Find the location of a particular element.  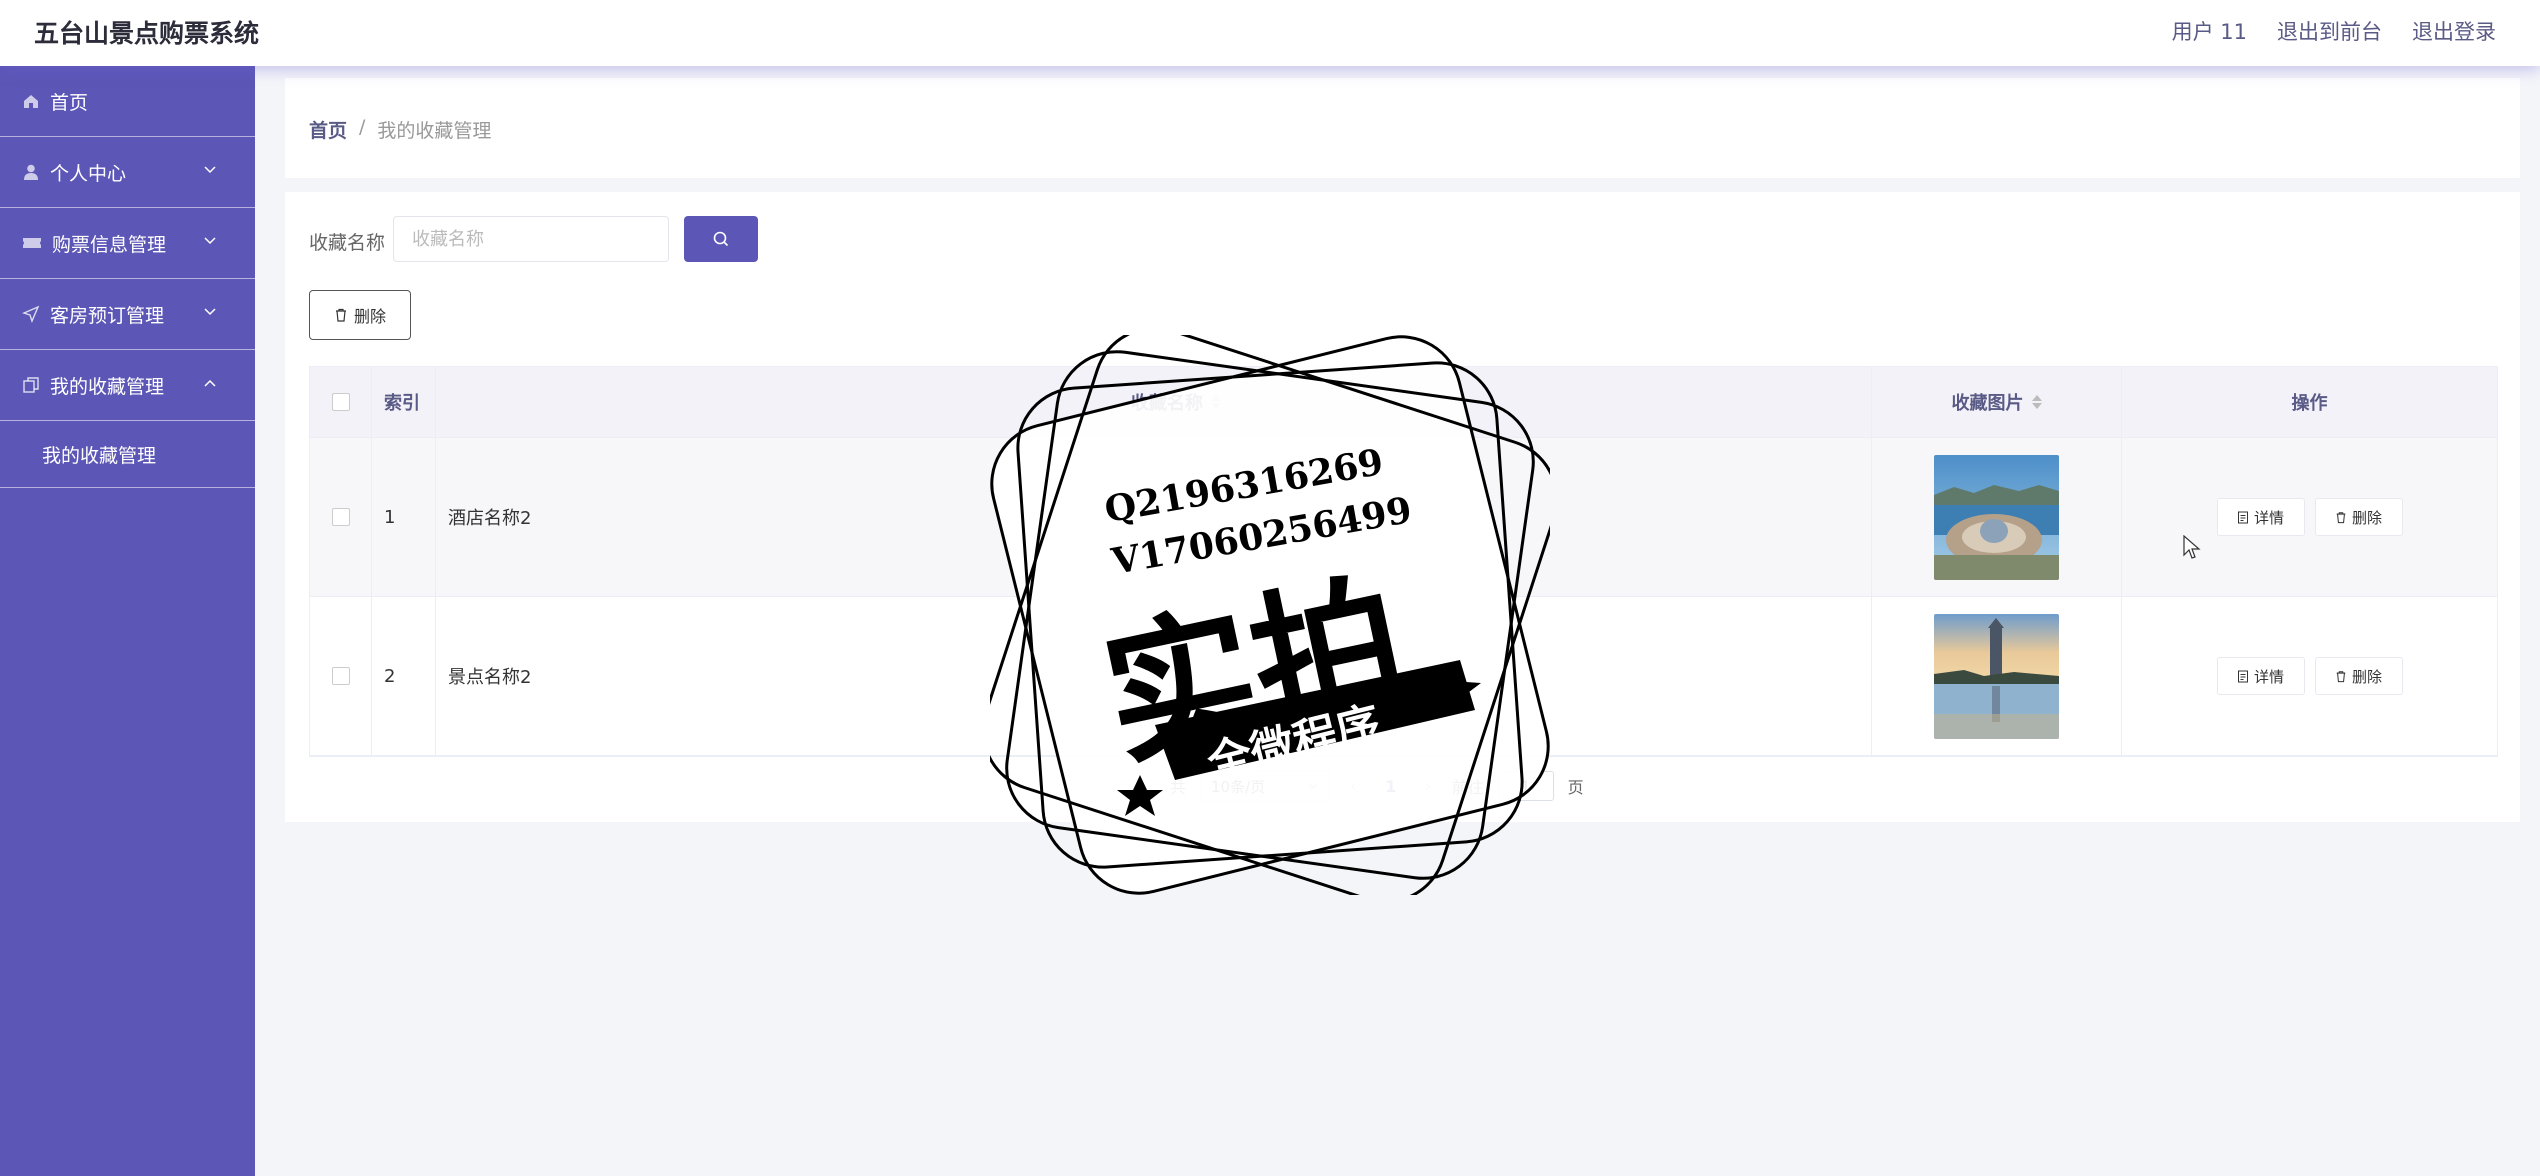

select-all-checkbox is located at coordinates (340, 402).